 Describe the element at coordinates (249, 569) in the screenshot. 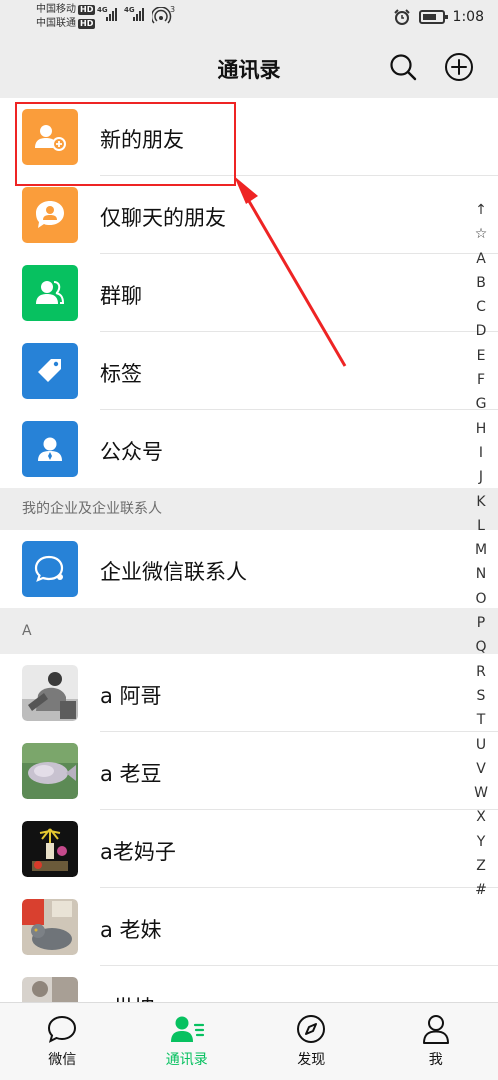

I see `enterprise-contacts-item: 企业微信联系人` at that location.